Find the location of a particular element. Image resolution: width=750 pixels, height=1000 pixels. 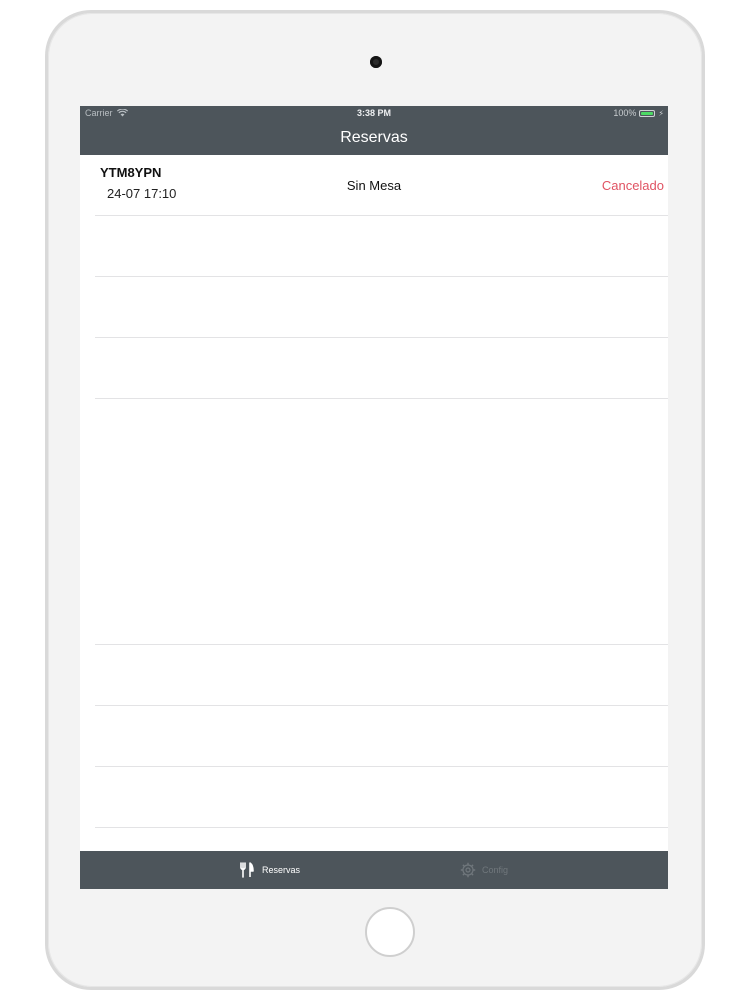

reservation-status: Cancelado is located at coordinates (632, 185).